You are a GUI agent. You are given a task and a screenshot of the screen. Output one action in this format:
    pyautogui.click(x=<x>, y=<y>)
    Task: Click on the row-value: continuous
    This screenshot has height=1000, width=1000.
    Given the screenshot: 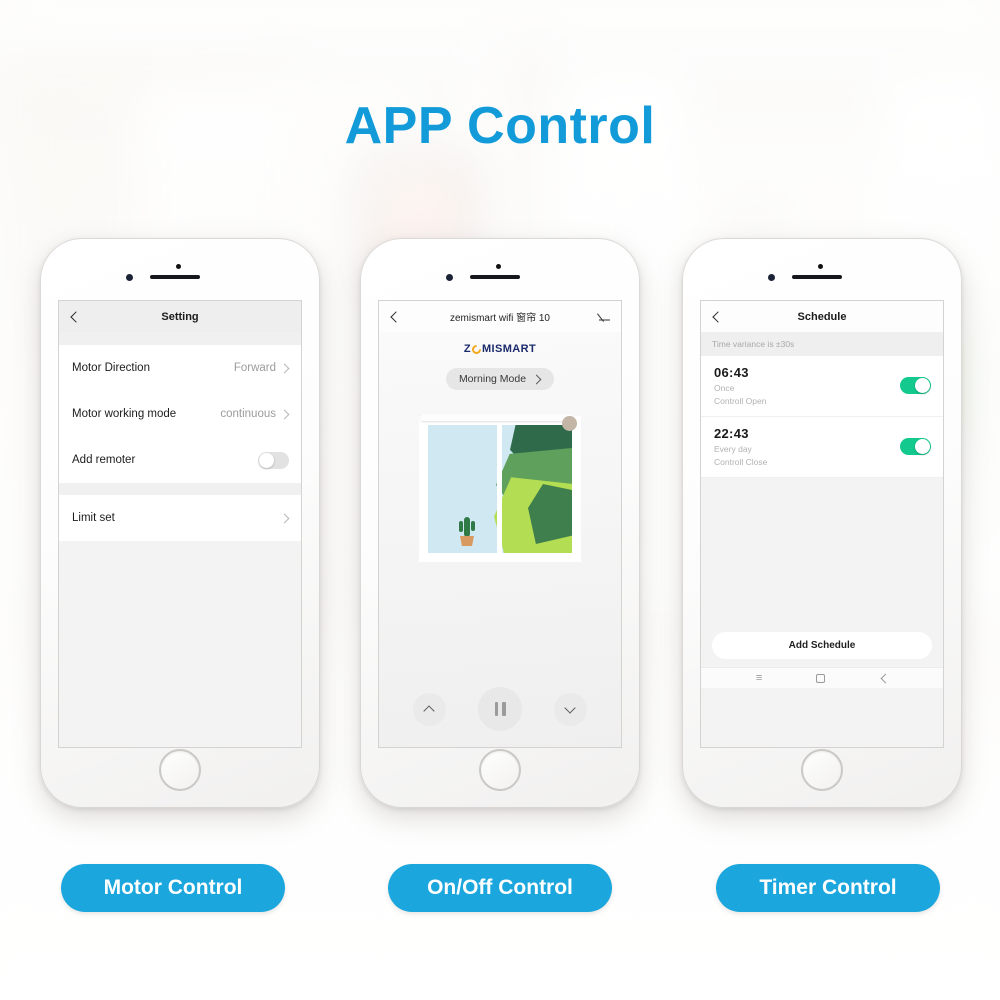 What is the action you would take?
    pyautogui.click(x=248, y=414)
    